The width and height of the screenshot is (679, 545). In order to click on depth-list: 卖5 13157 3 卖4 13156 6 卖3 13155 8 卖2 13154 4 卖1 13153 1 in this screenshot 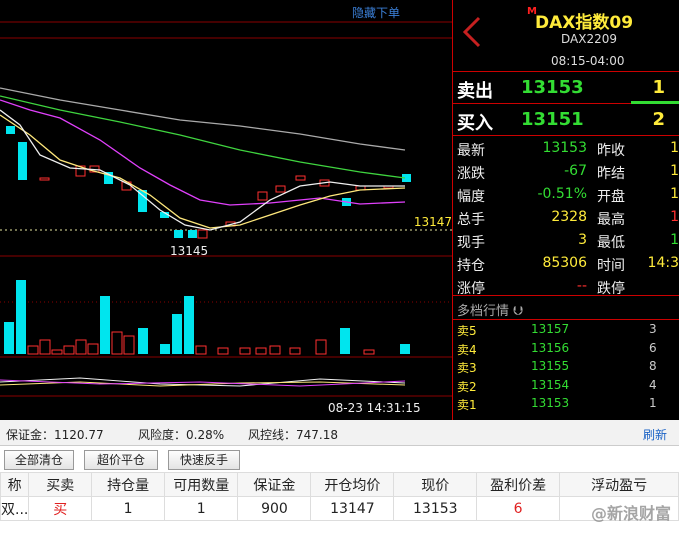, I will do `click(566, 366)`.